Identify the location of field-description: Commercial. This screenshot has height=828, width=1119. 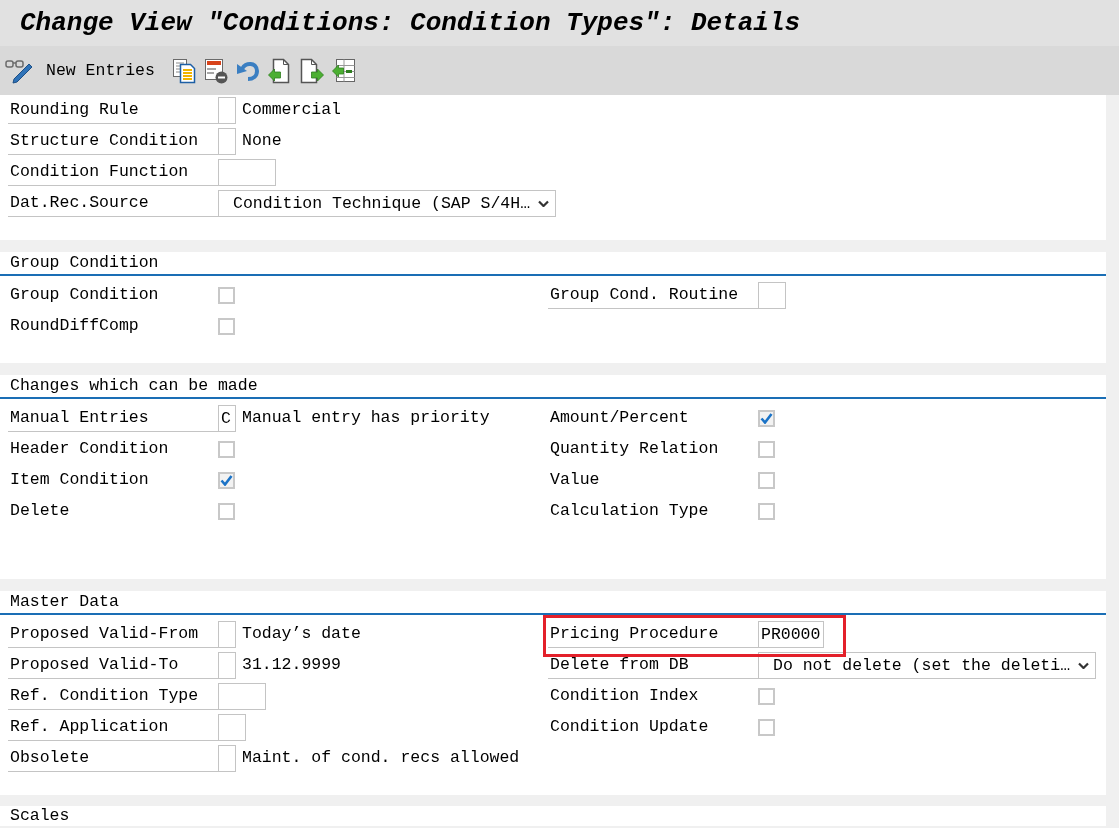
(292, 110).